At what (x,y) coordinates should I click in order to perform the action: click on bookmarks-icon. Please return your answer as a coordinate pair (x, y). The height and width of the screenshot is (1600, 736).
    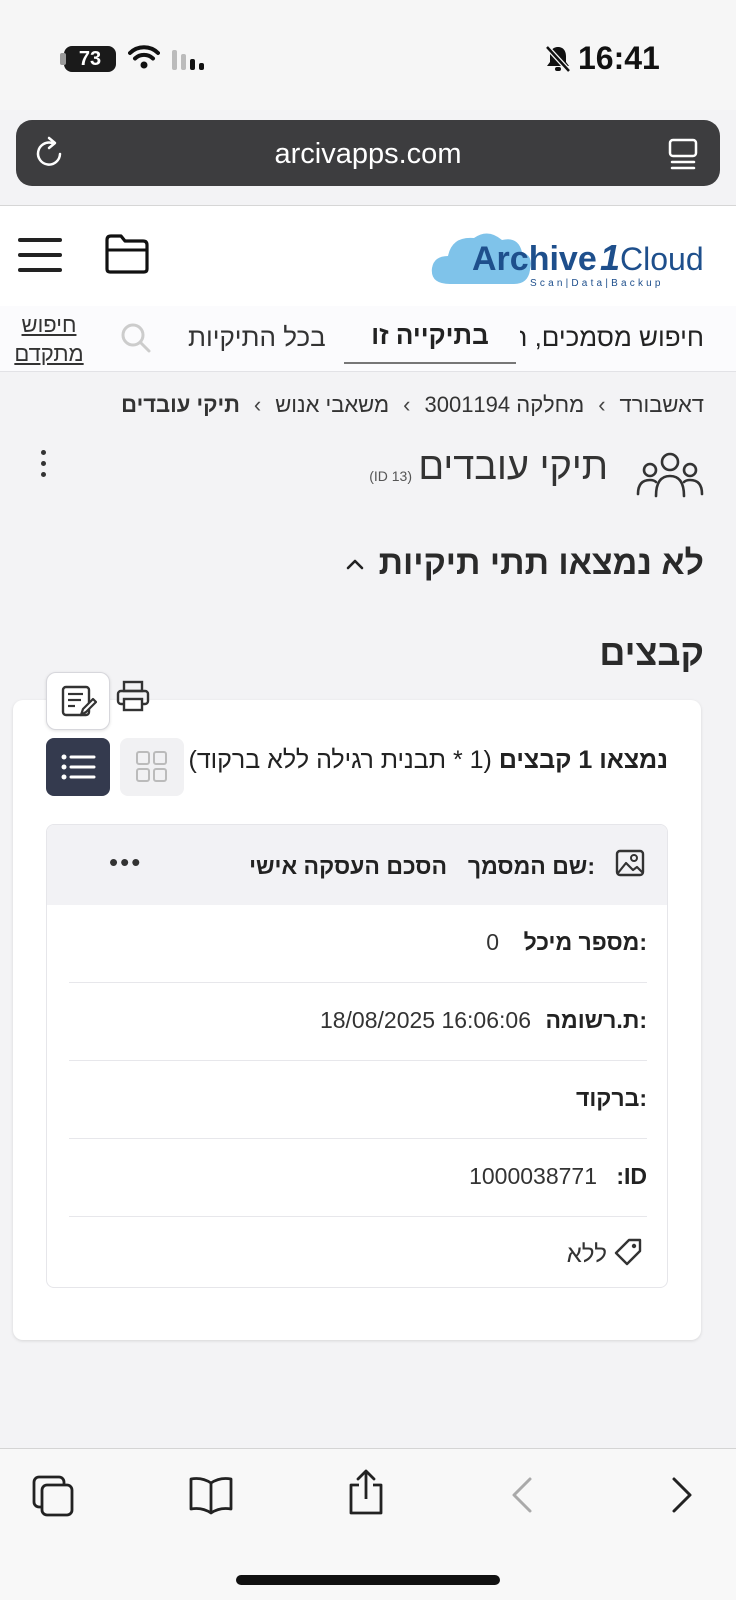
    Looking at the image, I should click on (211, 1495).